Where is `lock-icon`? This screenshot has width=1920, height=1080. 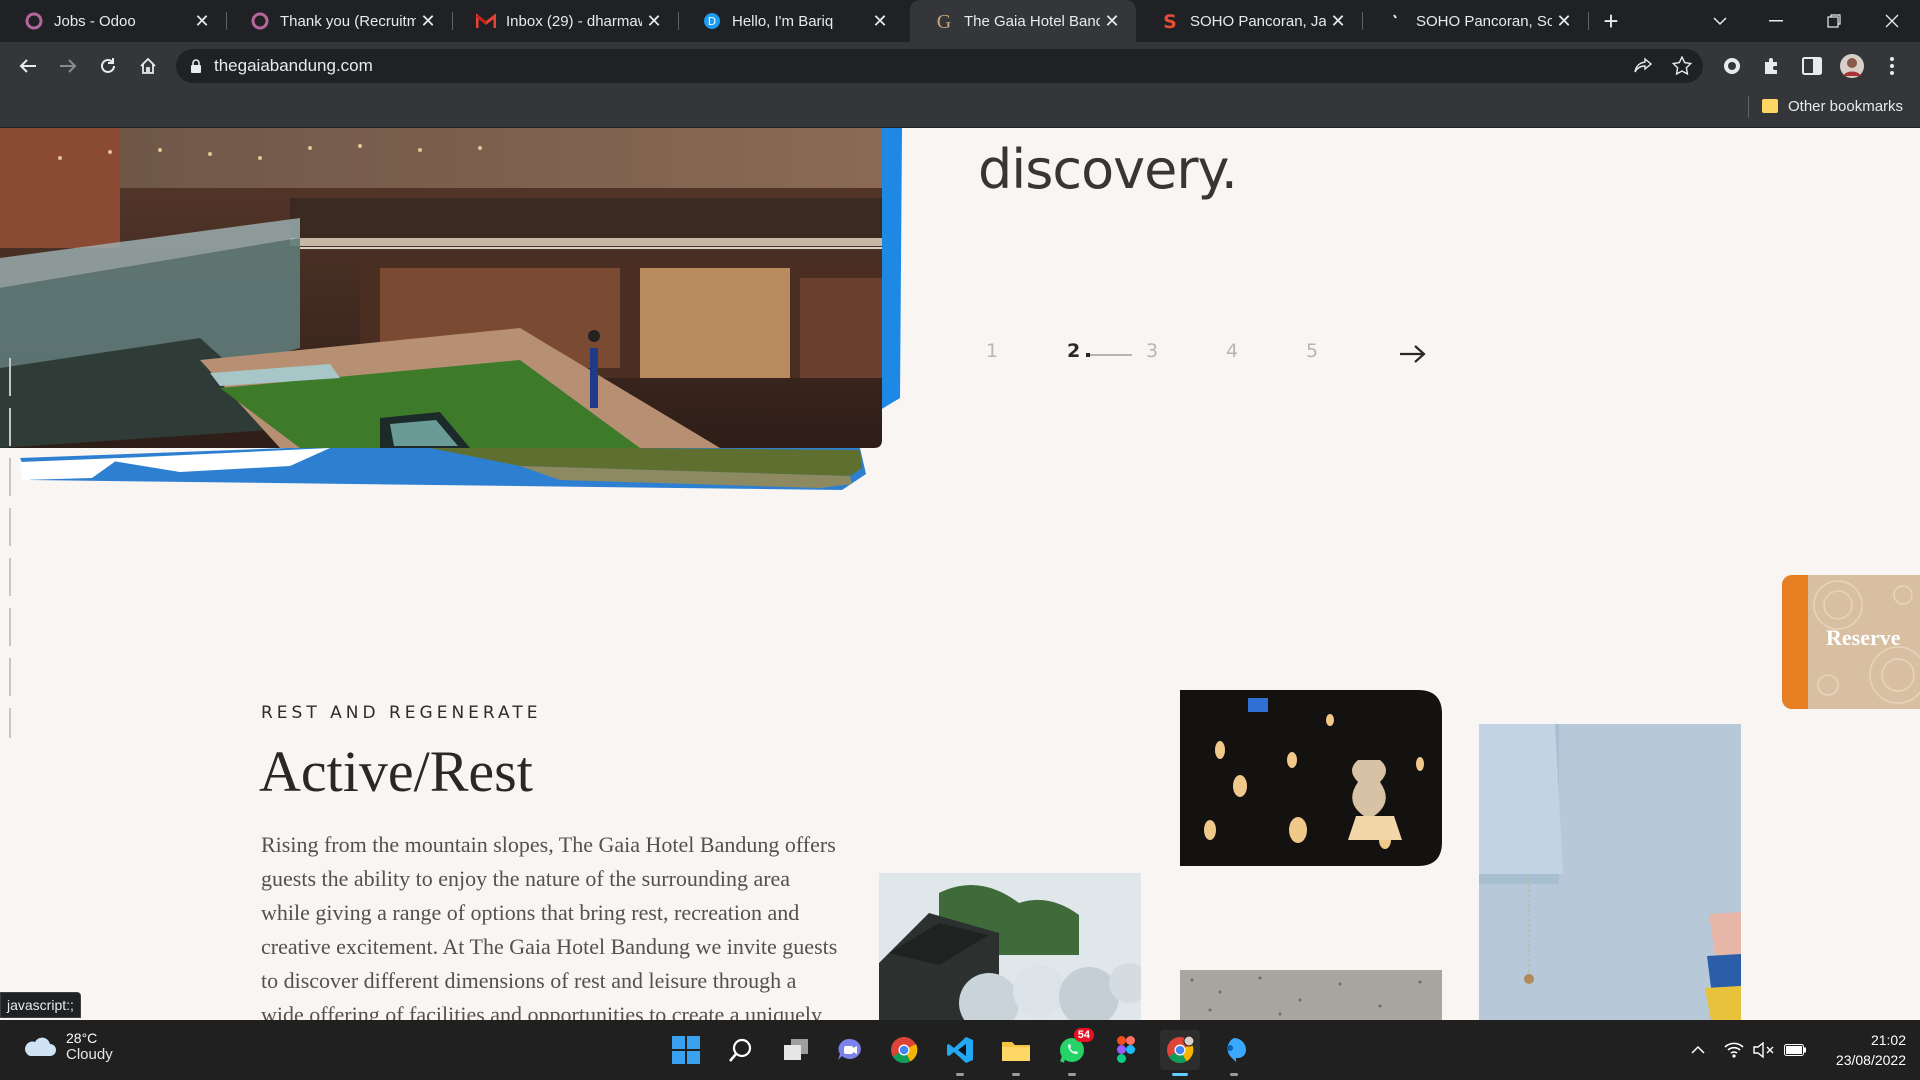 lock-icon is located at coordinates (196, 66).